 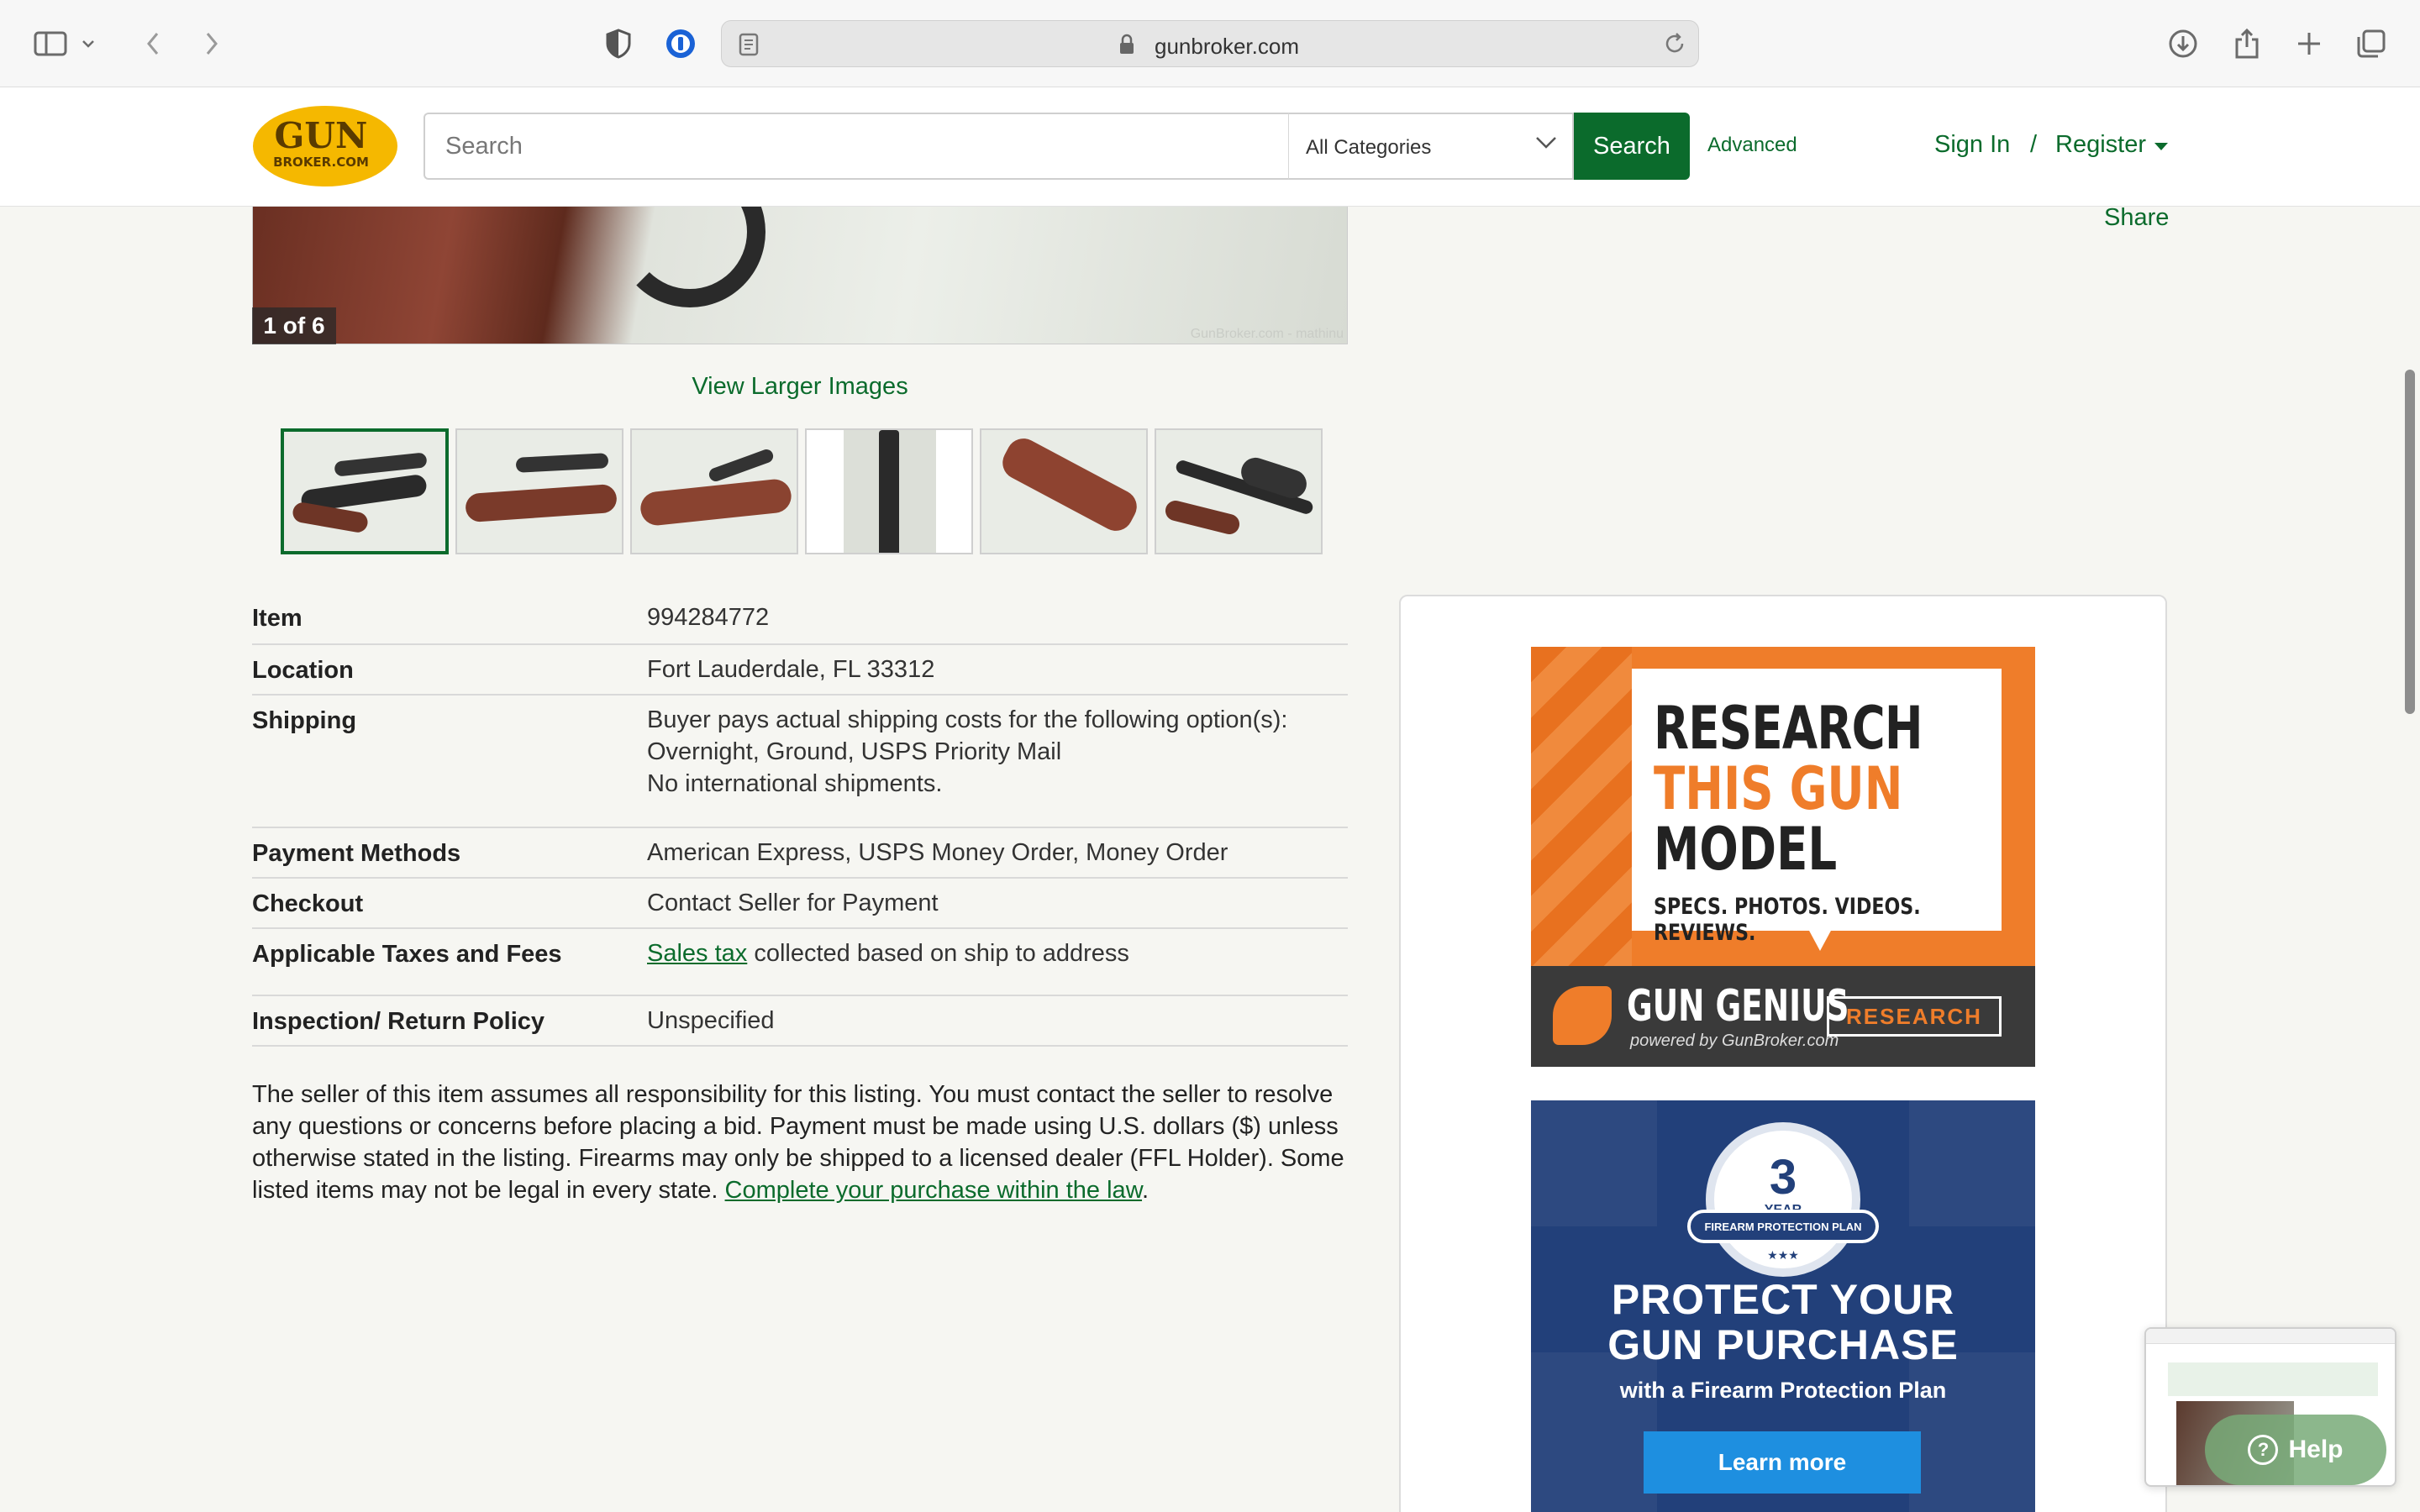 I want to click on gunbroker-logo: GUN BROKER.COM, so click(x=325, y=146).